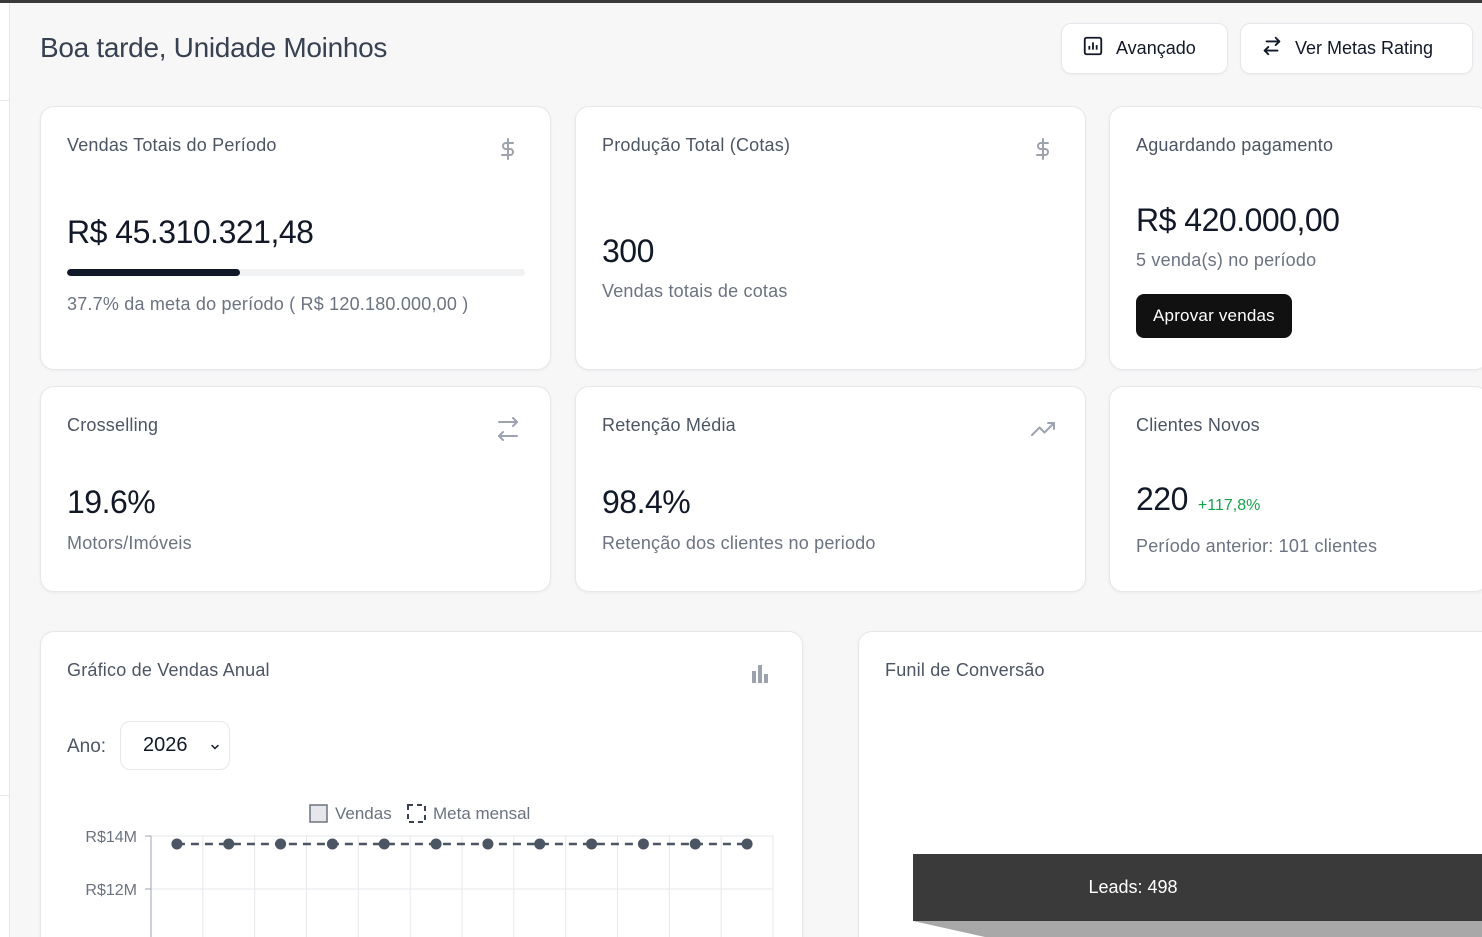  Describe the element at coordinates (481, 813) in the screenshot. I see `legend-label-meta: Meta mensal` at that location.